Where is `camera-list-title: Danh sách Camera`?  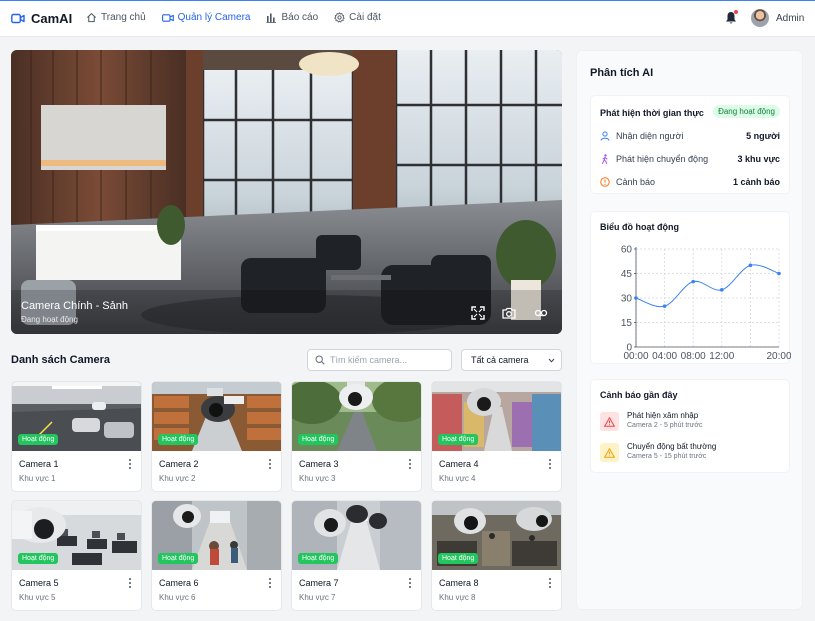 camera-list-title: Danh sách Camera is located at coordinates (61, 360).